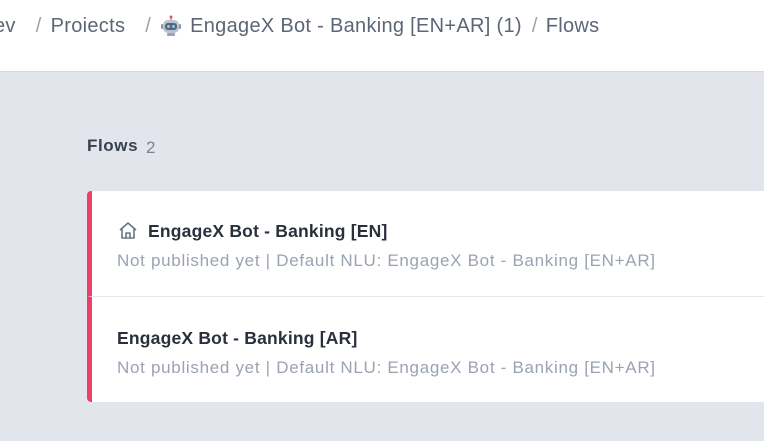 This screenshot has width=764, height=441. I want to click on breadcrumb-item-flows: Flows, so click(572, 25).